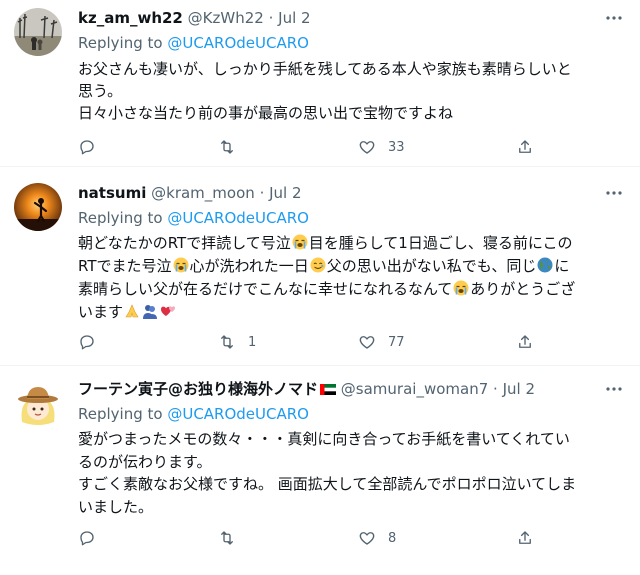 The width and height of the screenshot is (640, 575). I want to click on uae-flag-icon, so click(328, 387).